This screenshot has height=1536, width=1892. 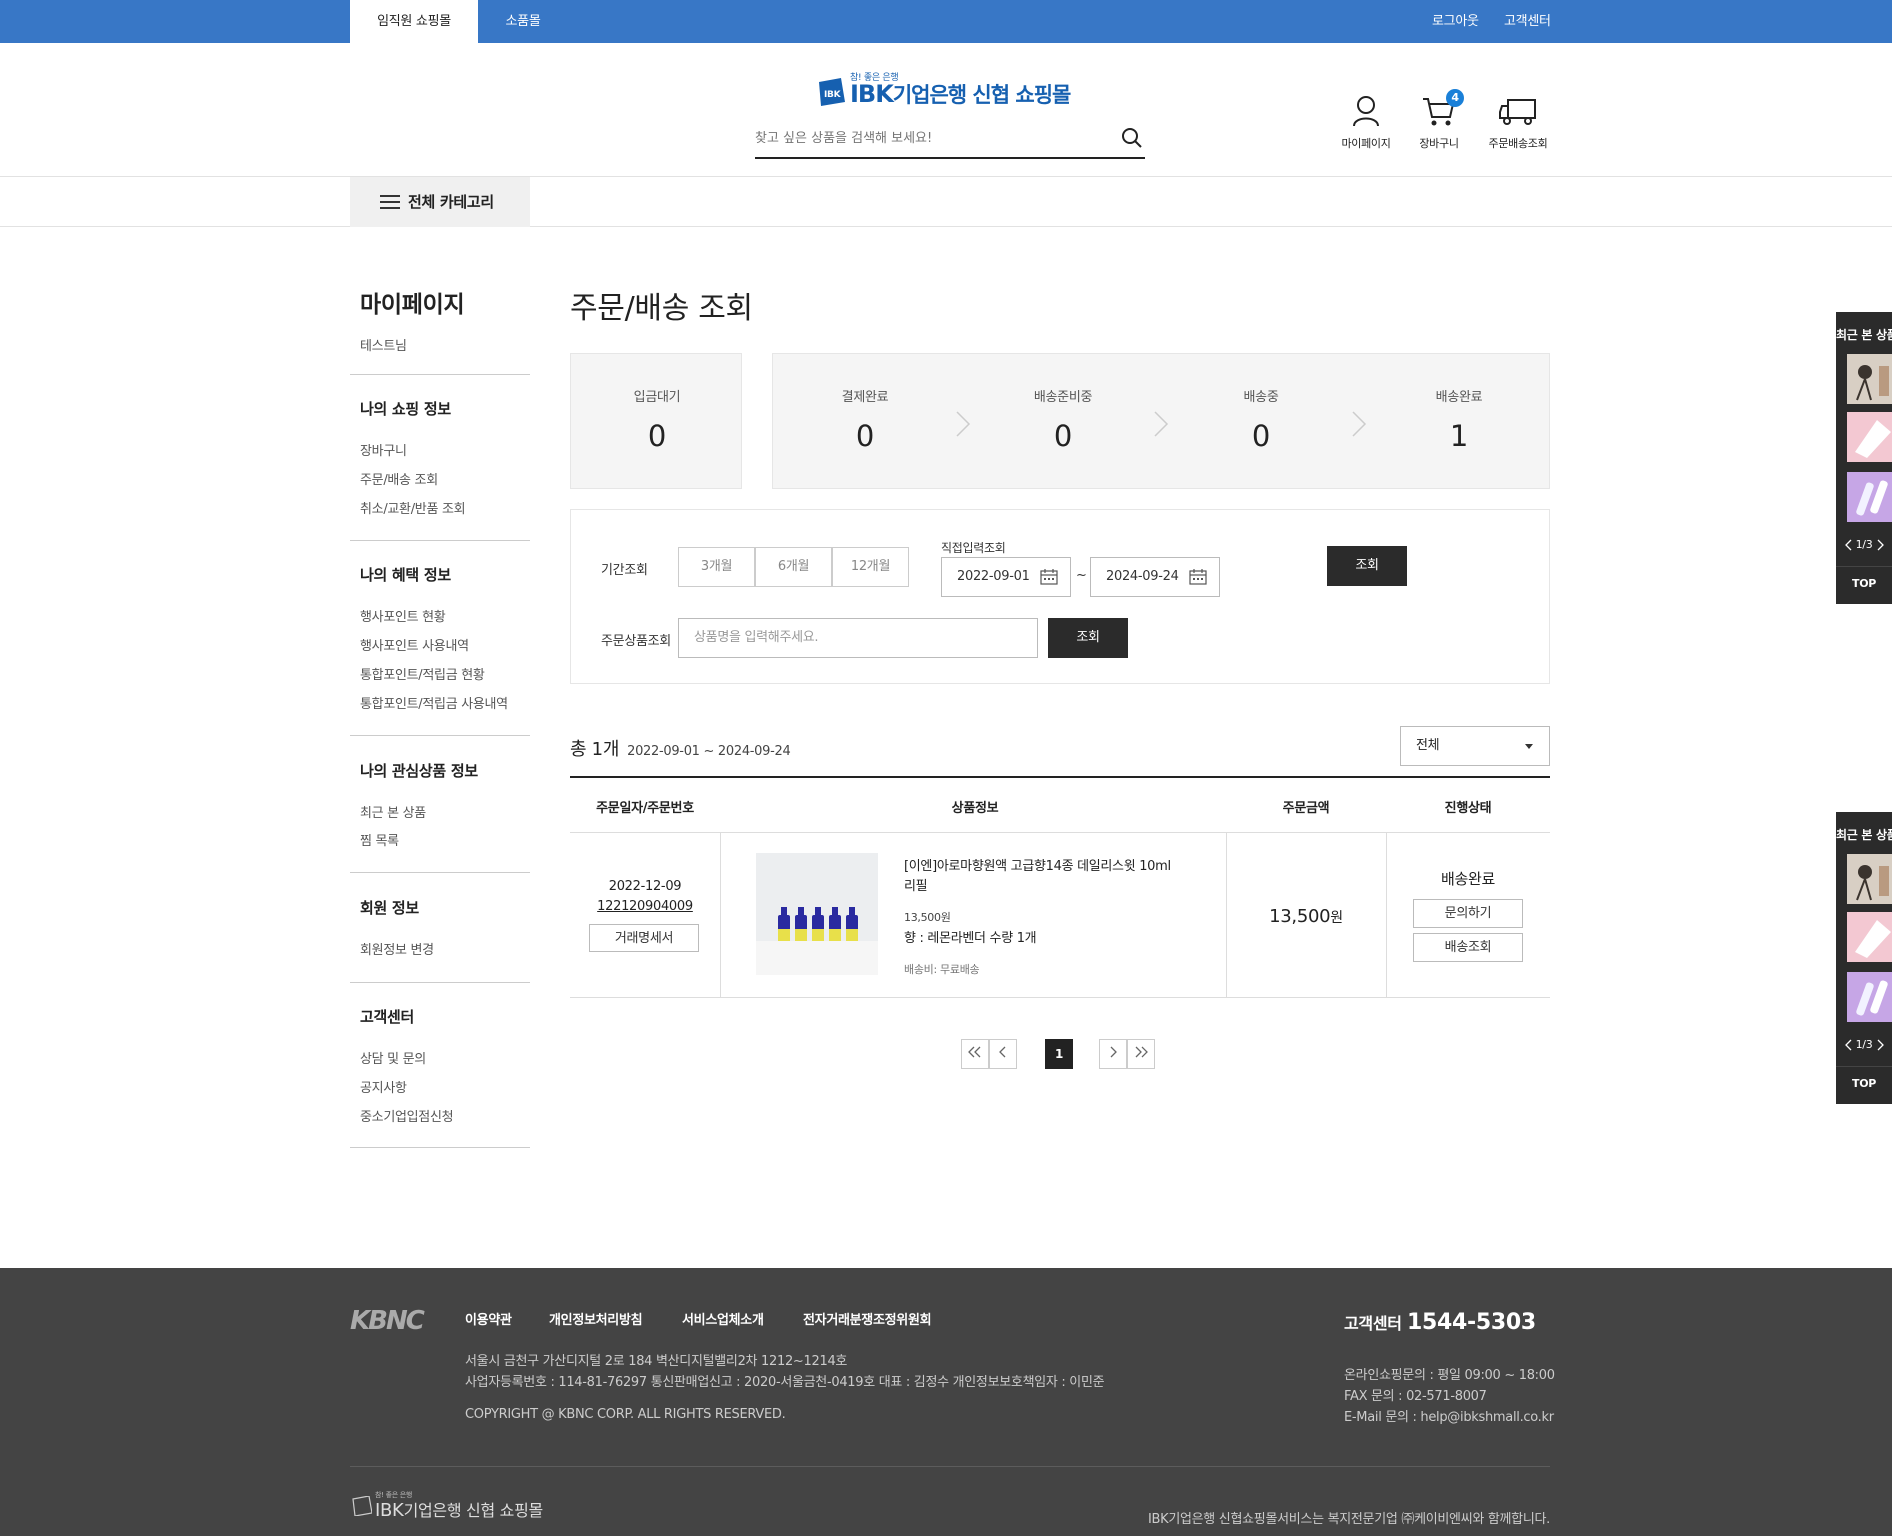 What do you see at coordinates (1006, 577) in the screenshot?
I see `date-from-field: 2022-09-01` at bounding box center [1006, 577].